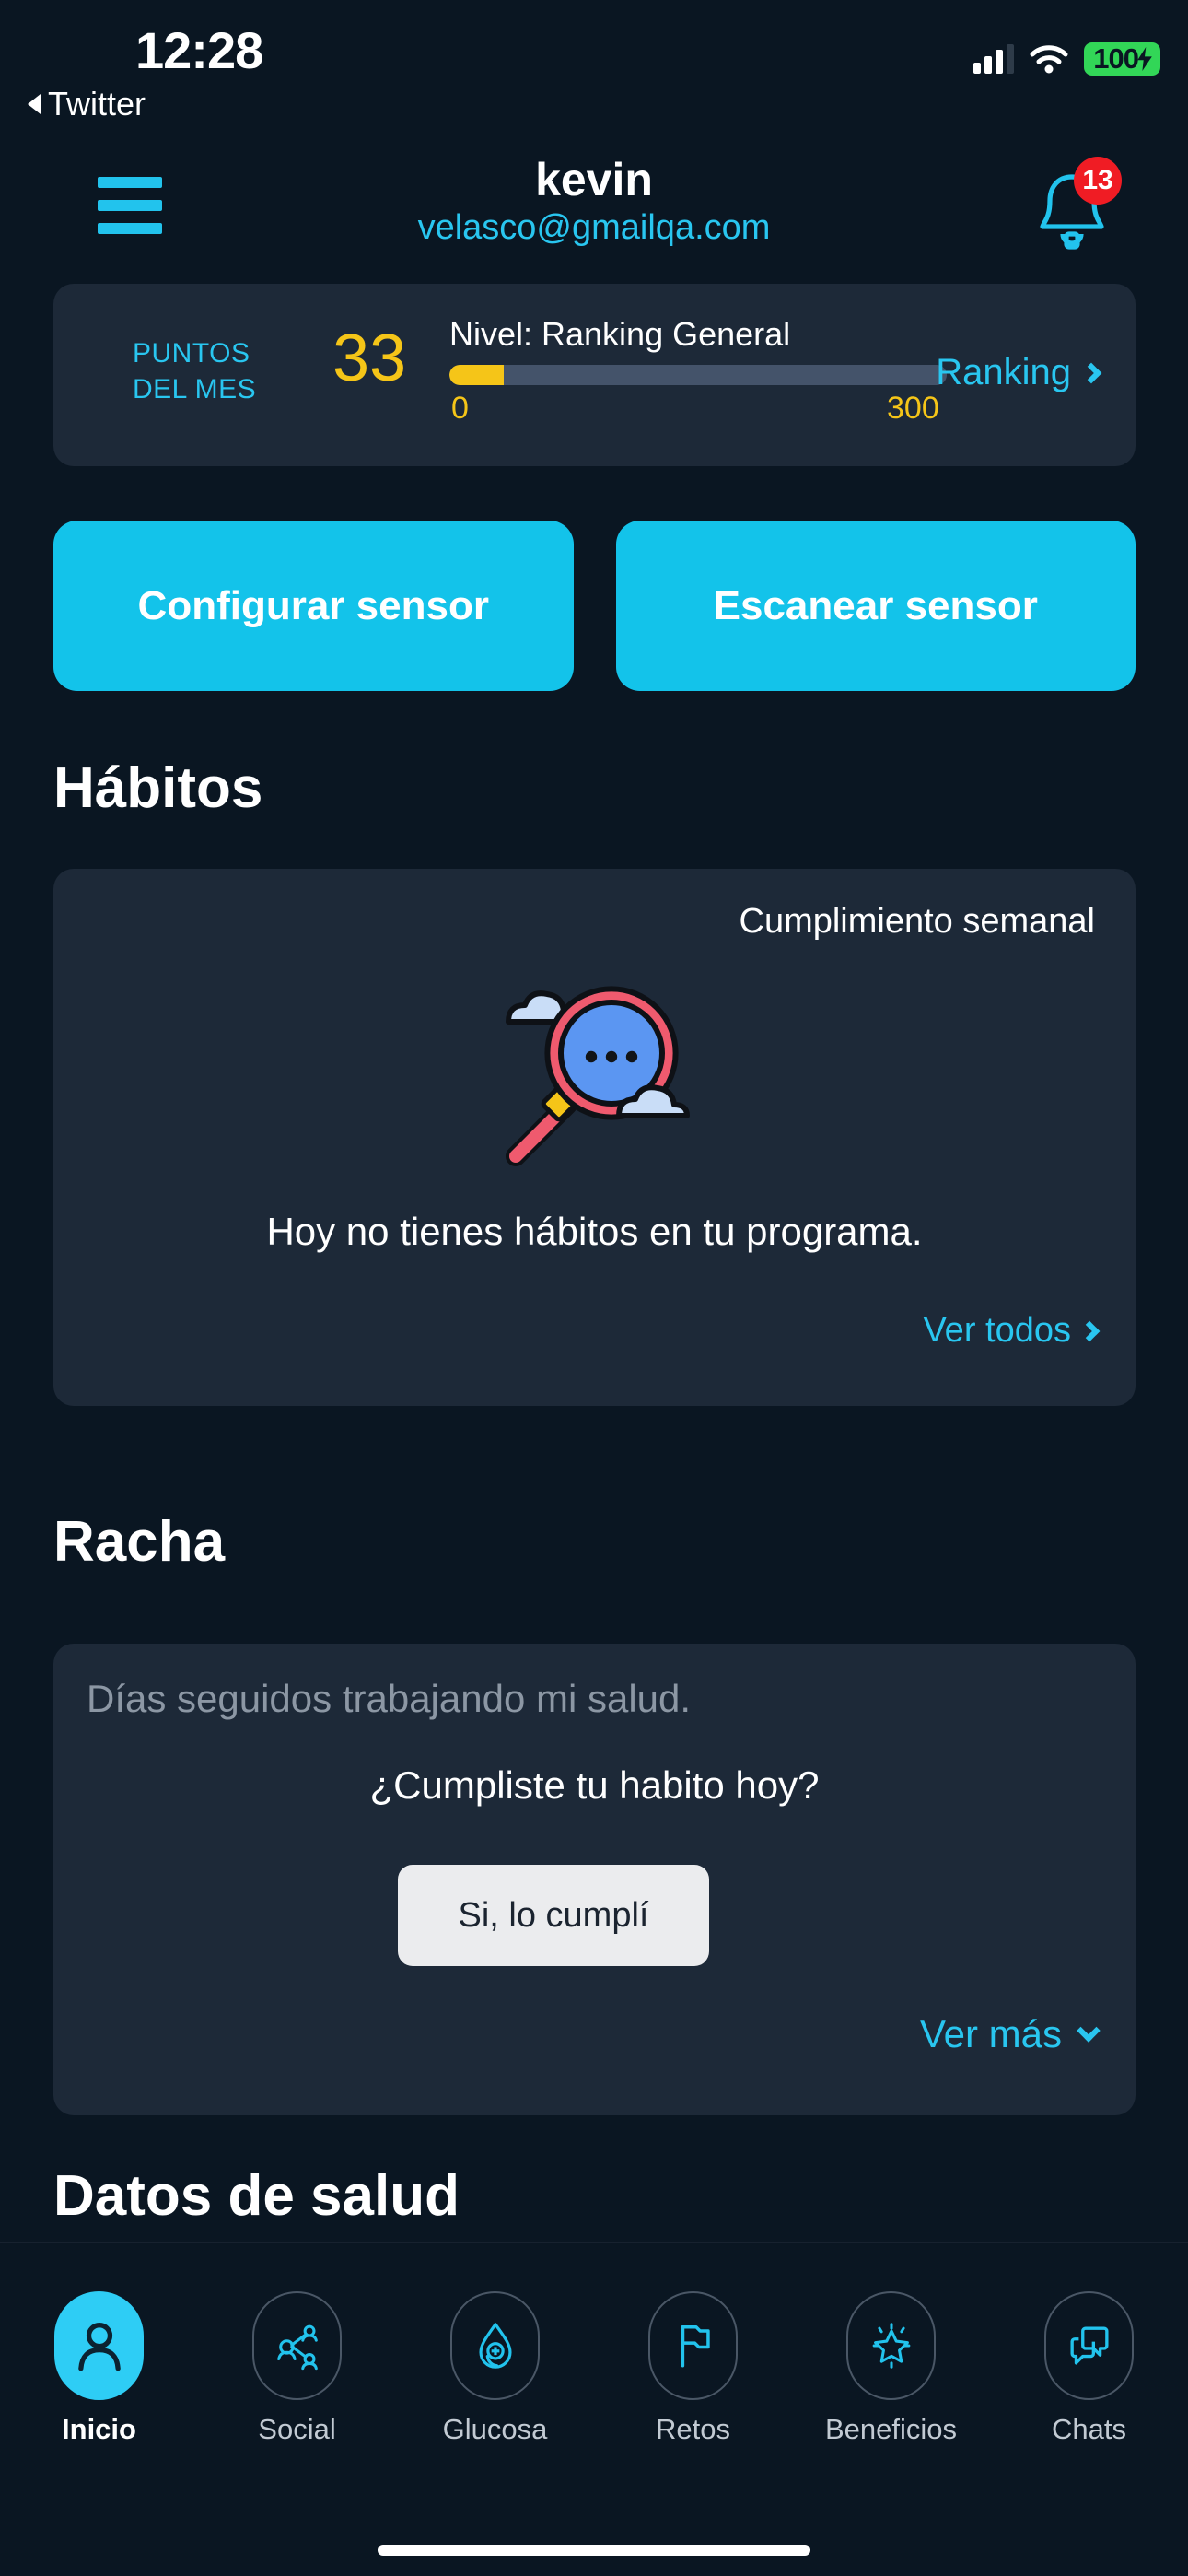  Describe the element at coordinates (34, 104) in the screenshot. I see `back-arrow-icon` at that location.